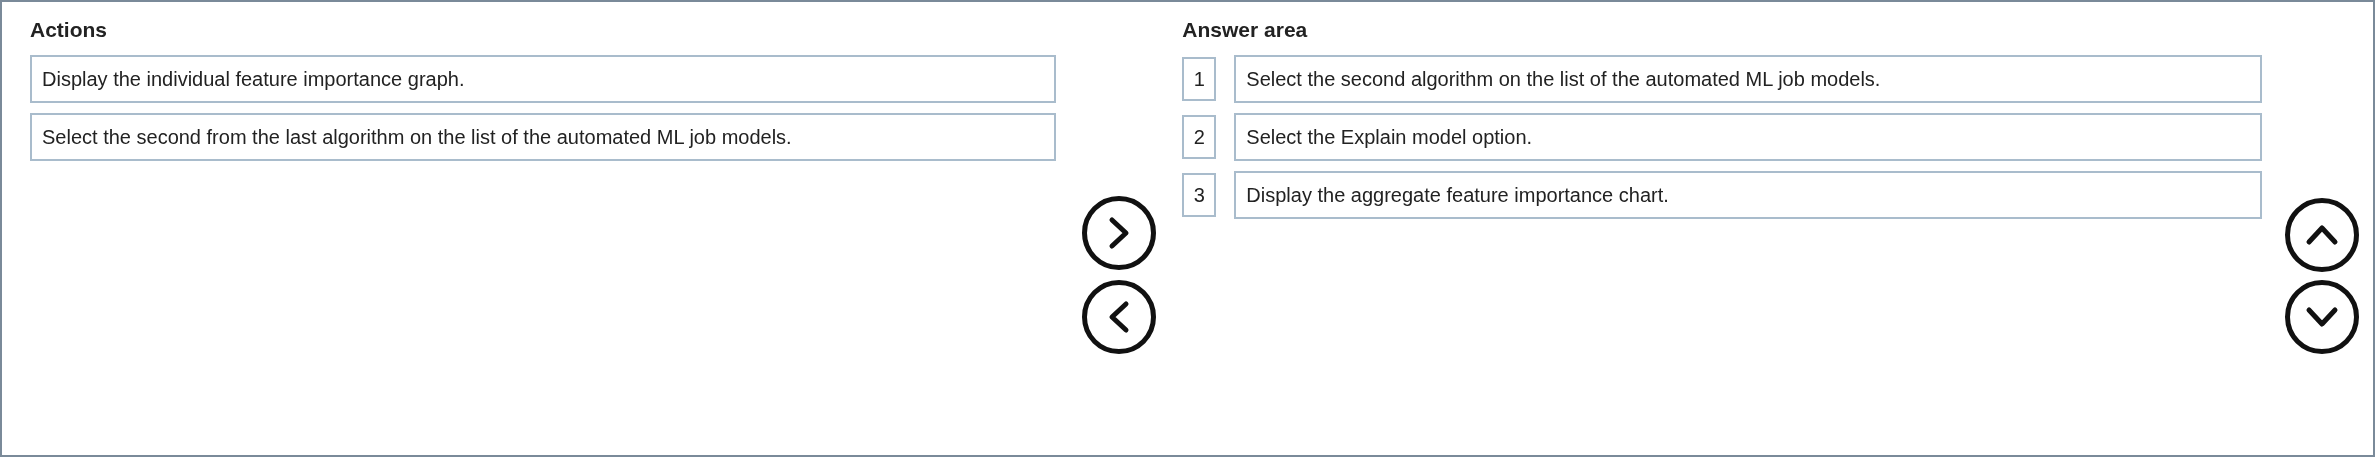 This screenshot has width=2375, height=457. Describe the element at coordinates (543, 79) in the screenshot. I see `action-item: Display the individual feature importance graph.` at that location.